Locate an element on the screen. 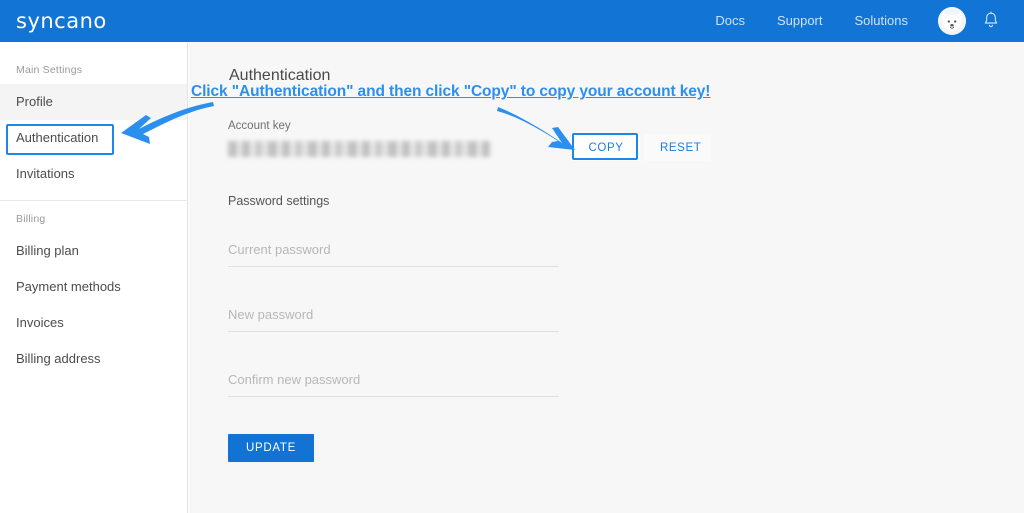 This screenshot has height=513, width=1024. sidebar-item-payment-methods: Payment methods is located at coordinates (93, 287).